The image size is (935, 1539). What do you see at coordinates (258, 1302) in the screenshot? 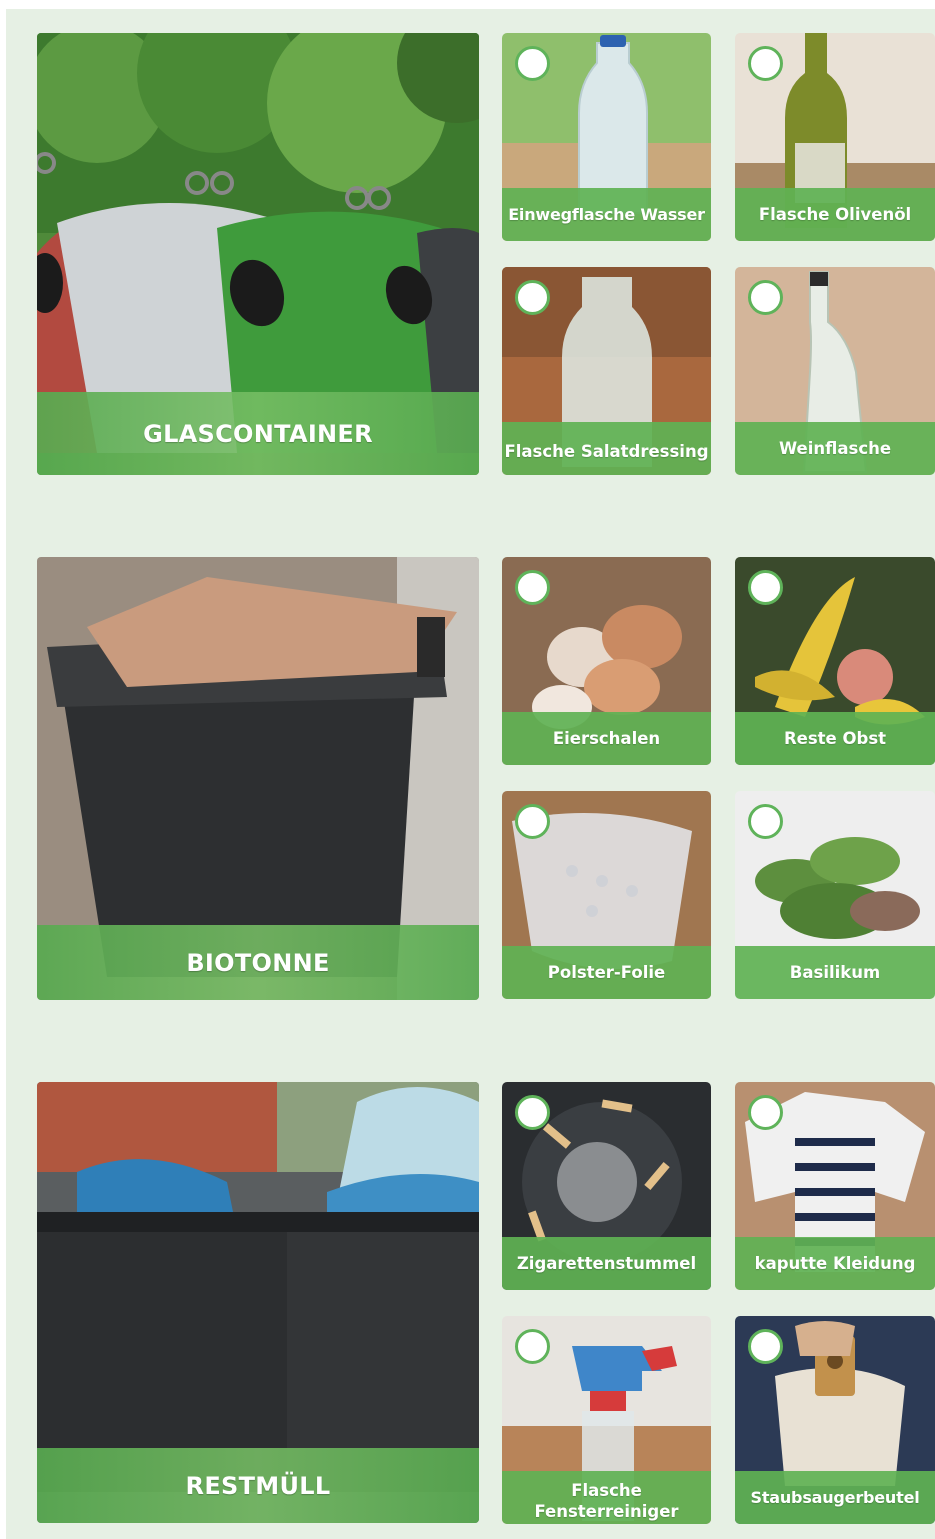
I see `category-restmuell: RESTMÜLL` at bounding box center [258, 1302].